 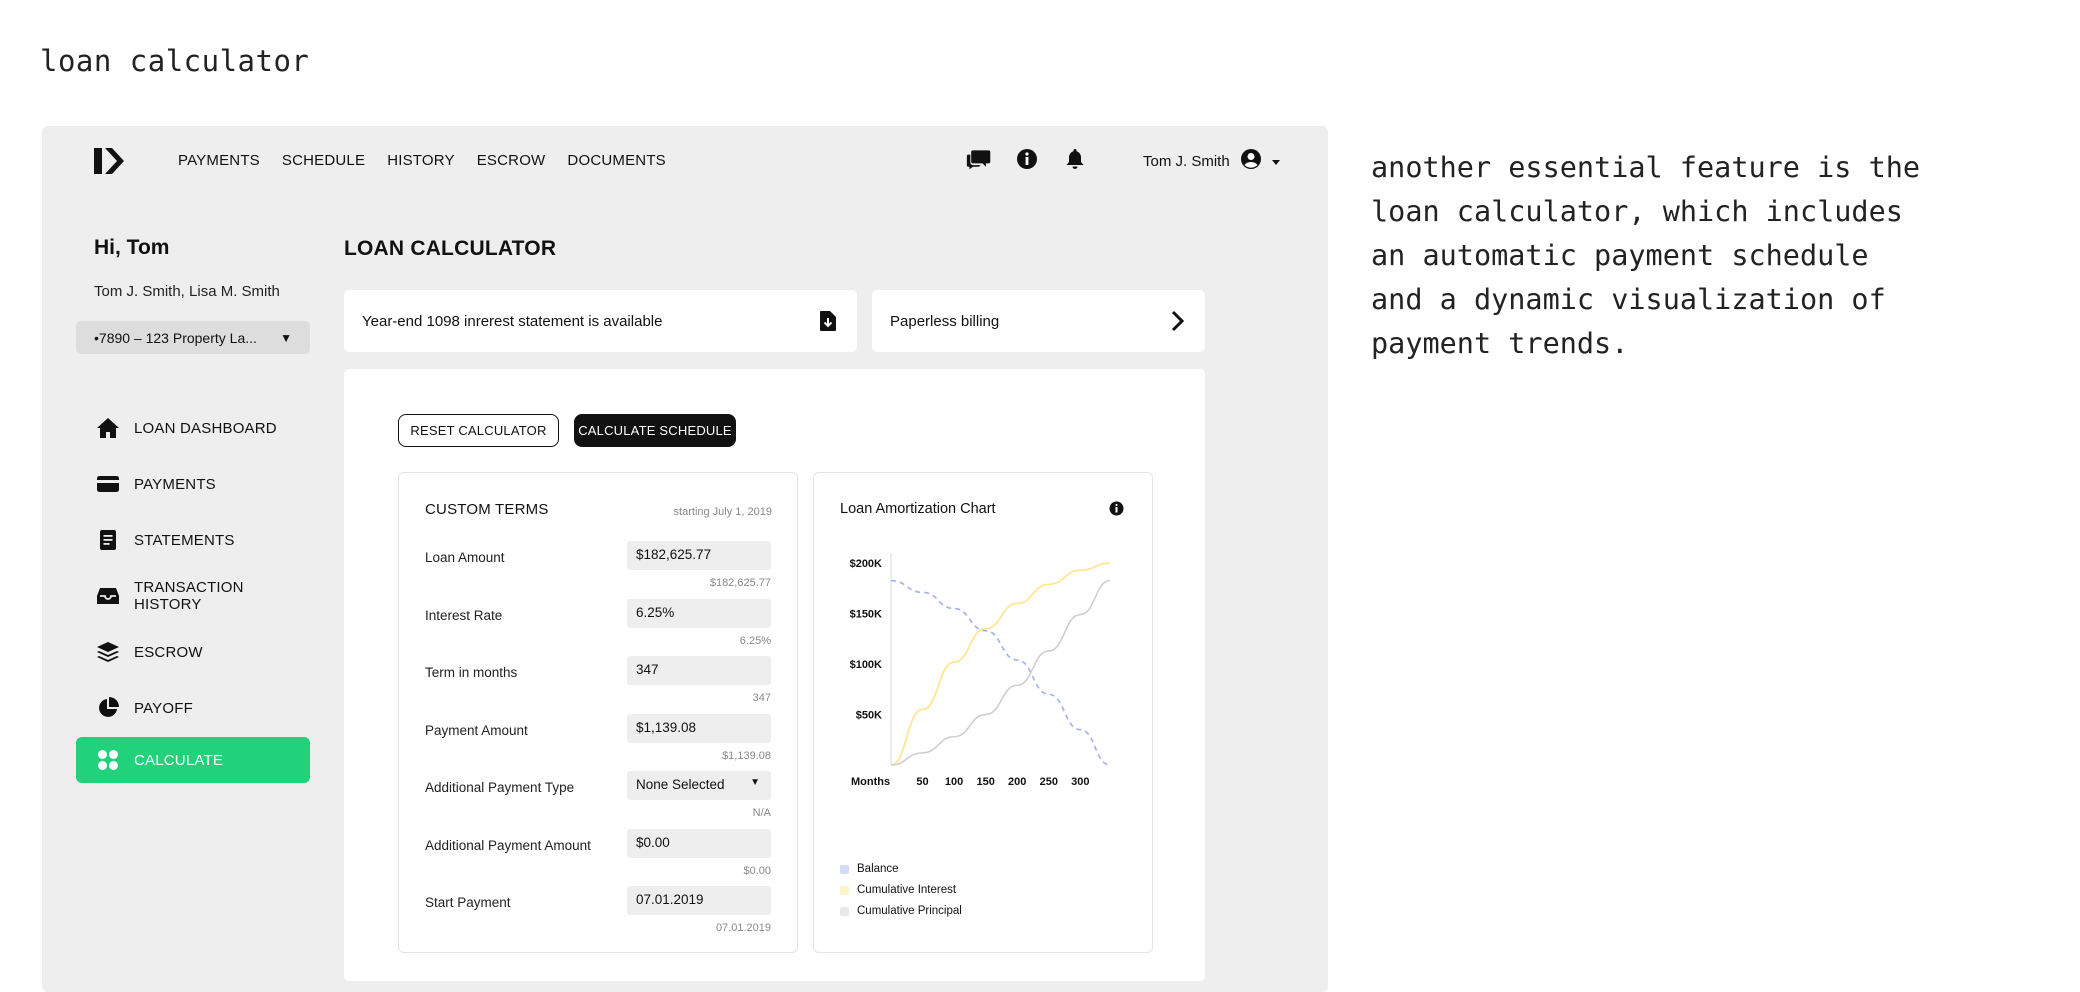 I want to click on term-label: Interest Rate, so click(x=464, y=615).